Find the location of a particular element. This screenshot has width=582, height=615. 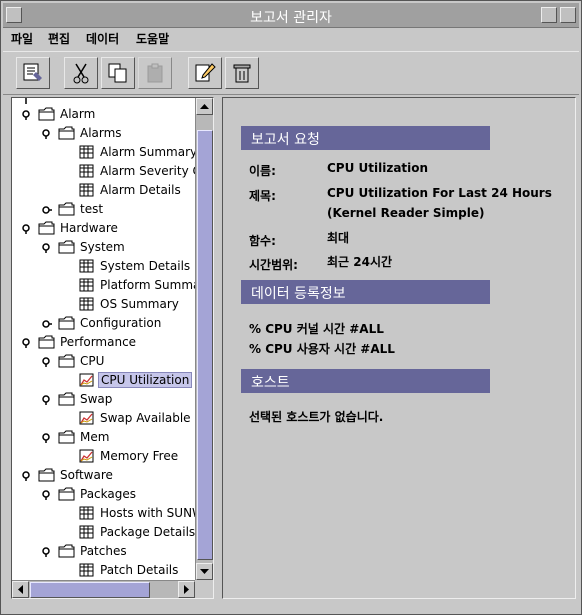

copy-icon is located at coordinates (117, 73).